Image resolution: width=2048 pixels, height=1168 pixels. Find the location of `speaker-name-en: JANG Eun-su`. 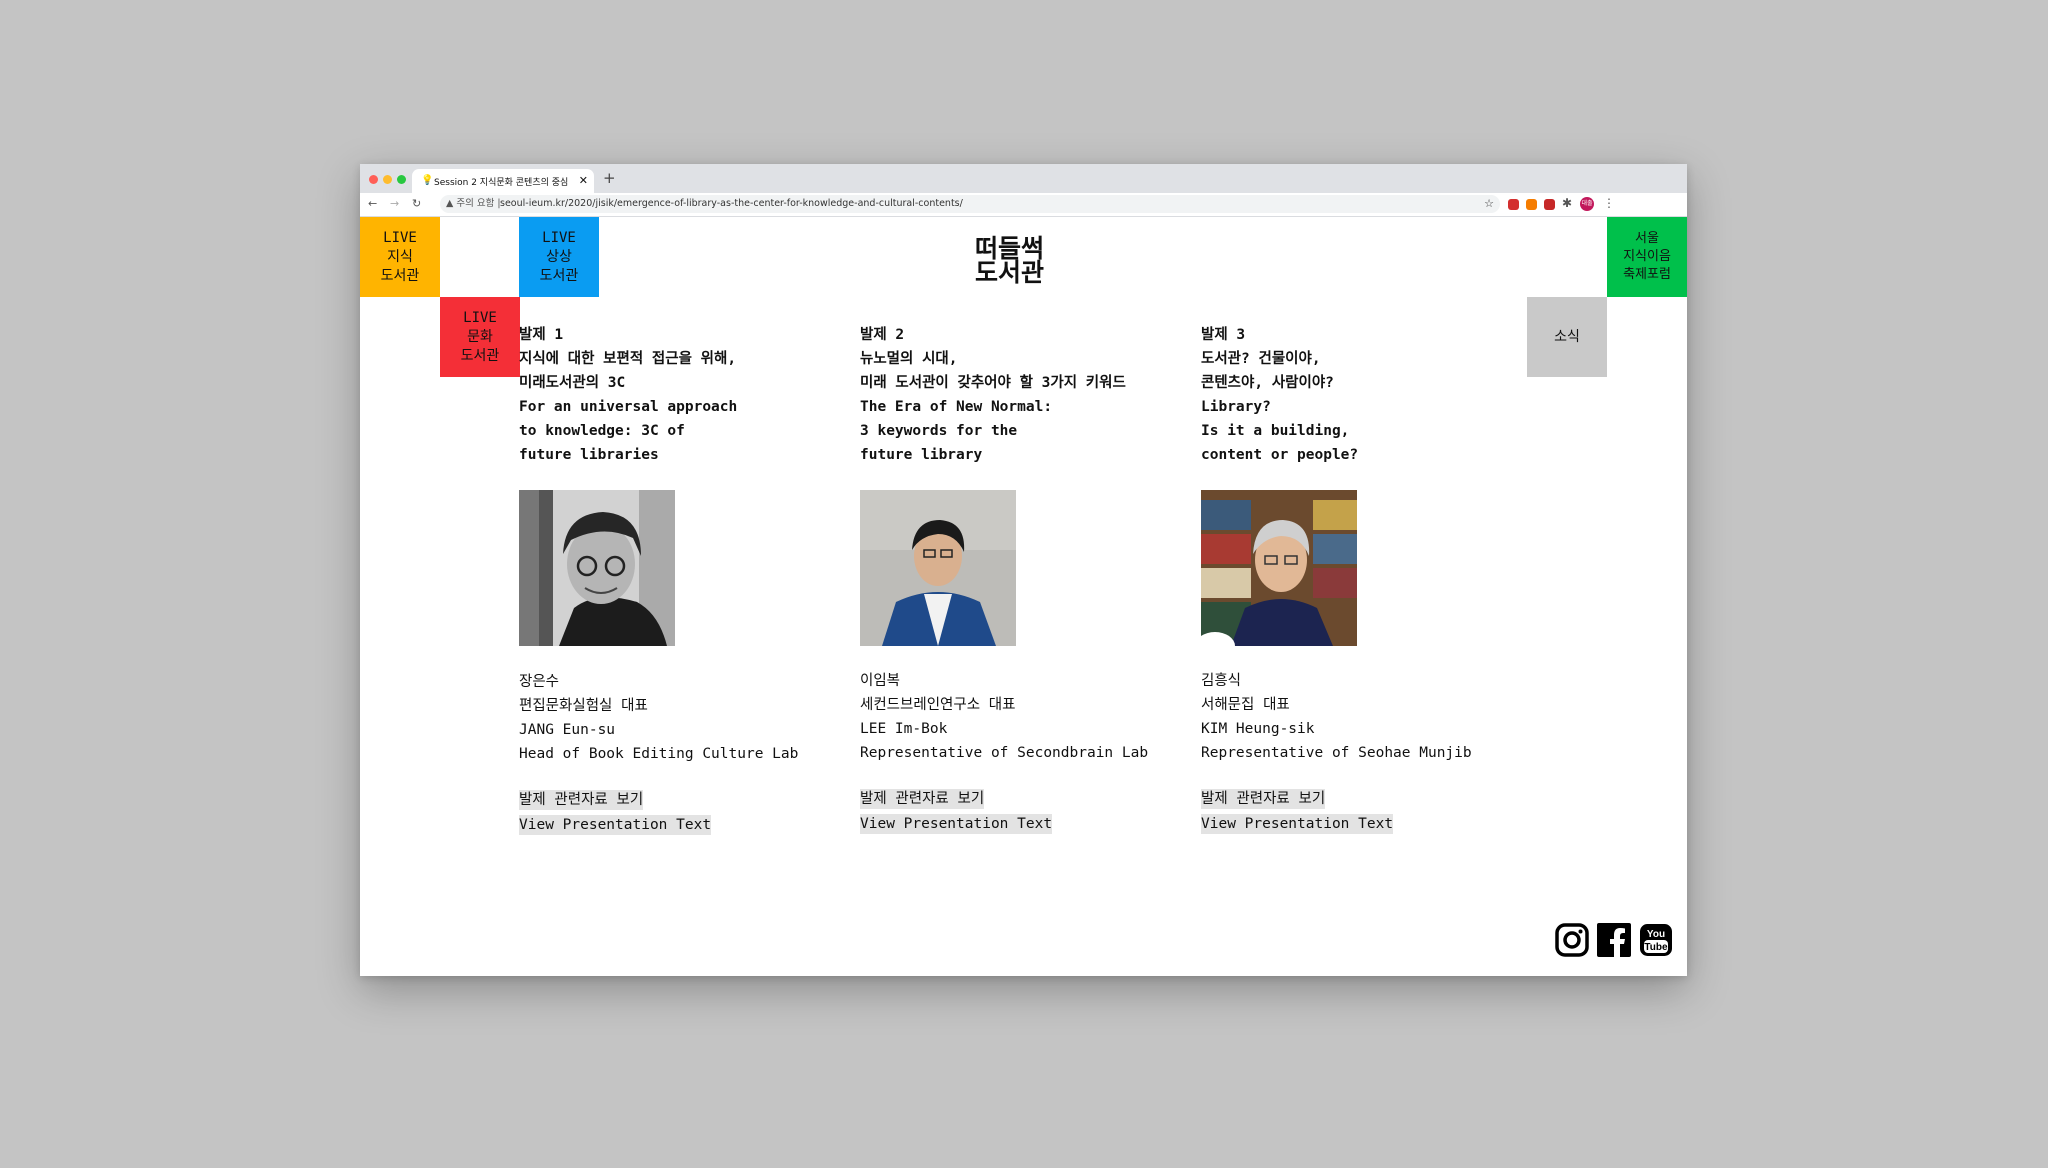

speaker-name-en: JANG Eun-su is located at coordinates (567, 730).